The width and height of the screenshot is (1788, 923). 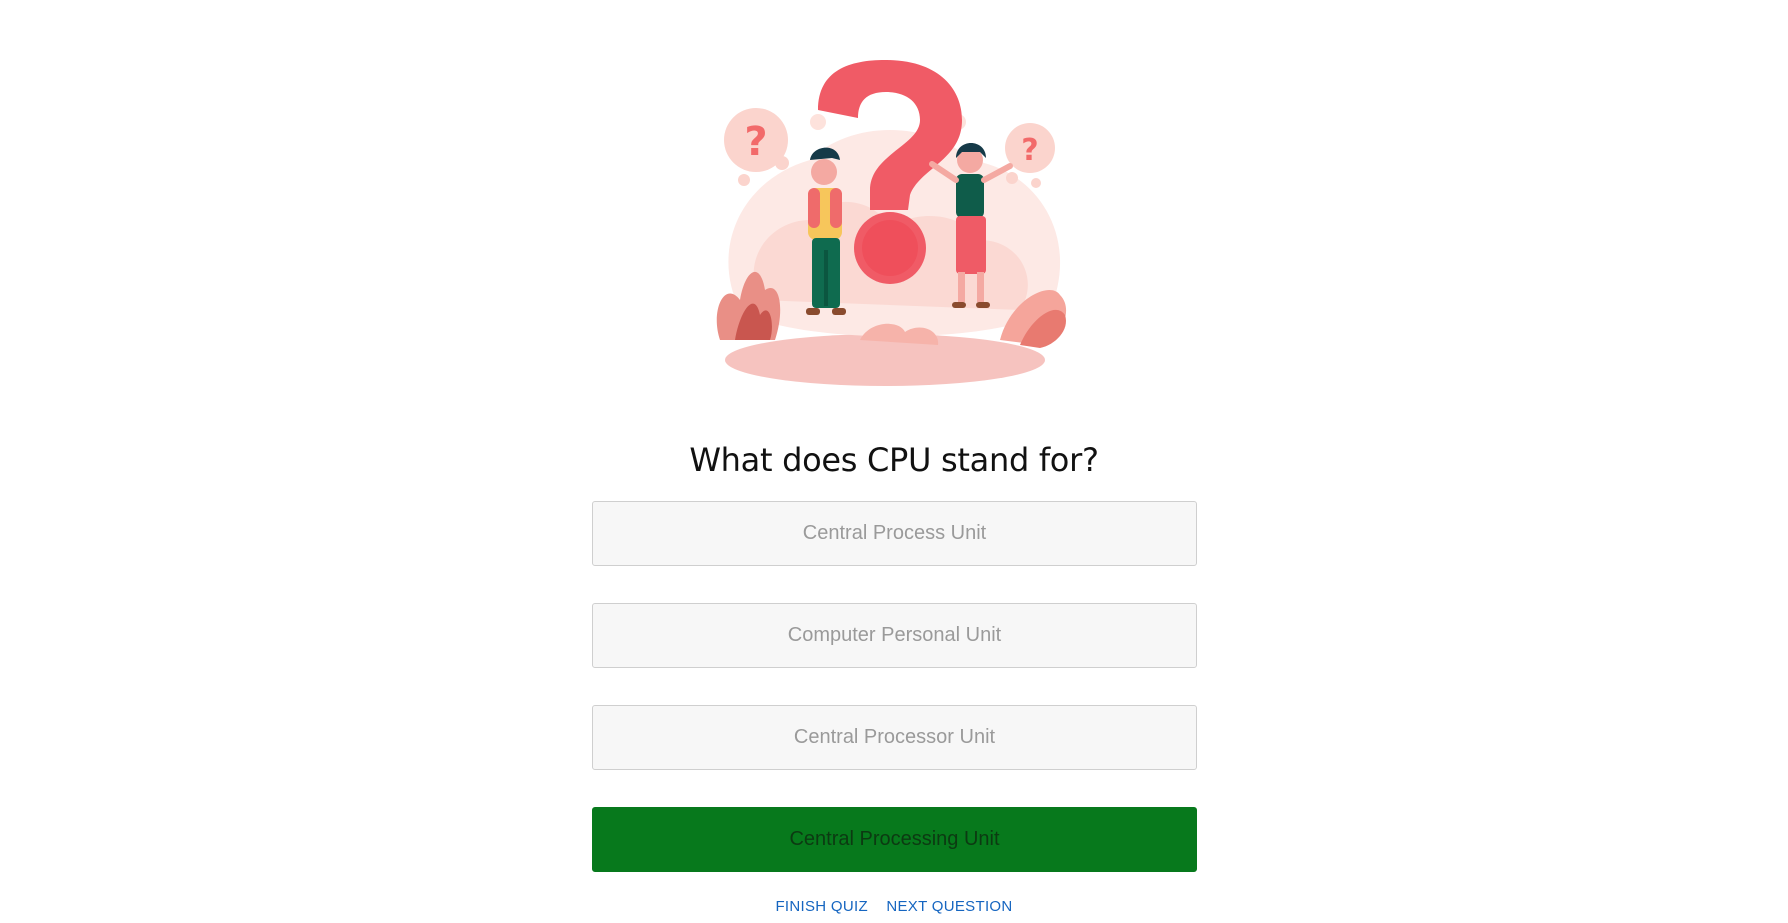 What do you see at coordinates (949, 906) in the screenshot?
I see `next-question-button: NEXT QUESTION` at bounding box center [949, 906].